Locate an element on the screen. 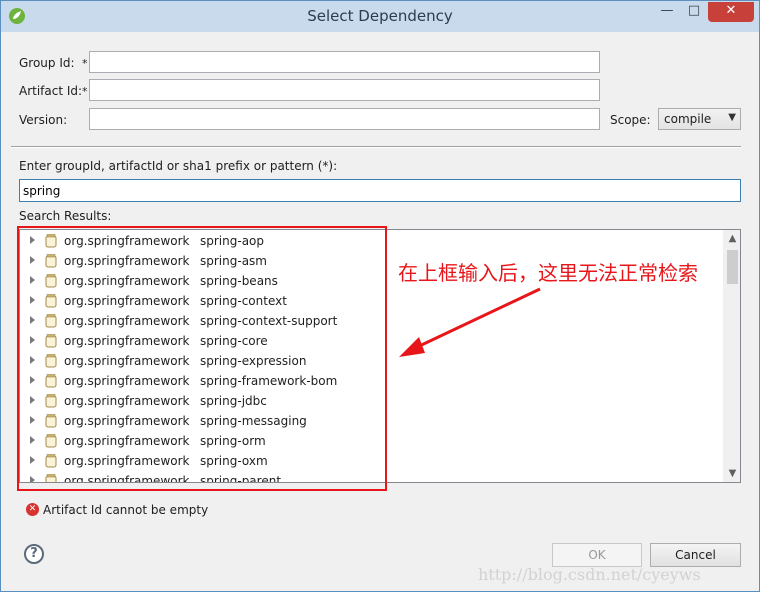 The image size is (760, 592). close-button: ✕ is located at coordinates (731, 12).